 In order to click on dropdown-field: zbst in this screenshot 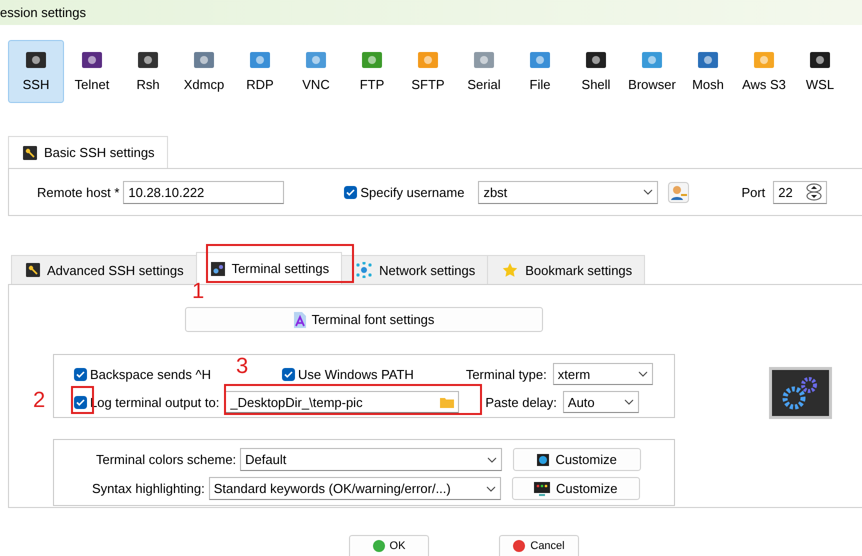, I will do `click(568, 192)`.